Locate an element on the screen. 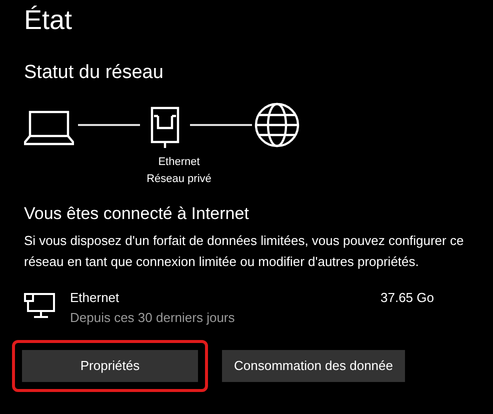 The image size is (493, 414). usage-name: Ethernet is located at coordinates (95, 298).